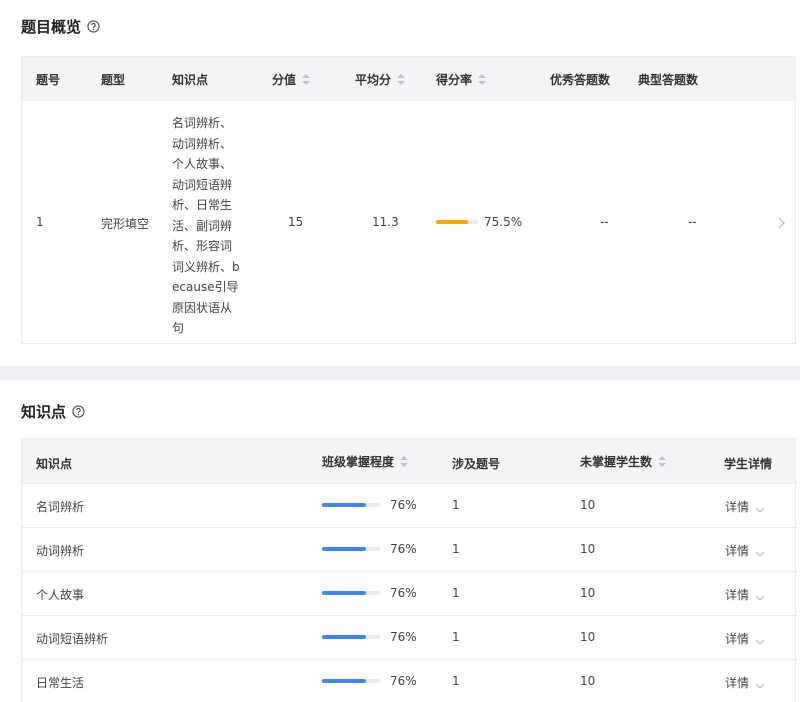 The image size is (800, 702). Describe the element at coordinates (60, 507) in the screenshot. I see `cell-kp-name: 名词辨析` at that location.